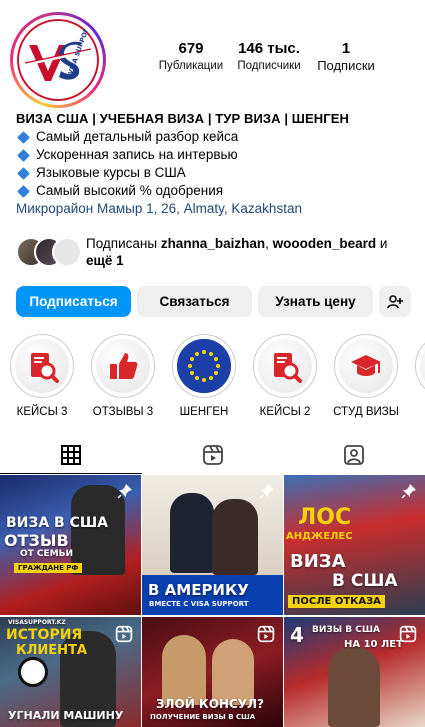 The width and height of the screenshot is (425, 727). Describe the element at coordinates (420, 377) in the screenshot. I see `highlight-item: С` at that location.